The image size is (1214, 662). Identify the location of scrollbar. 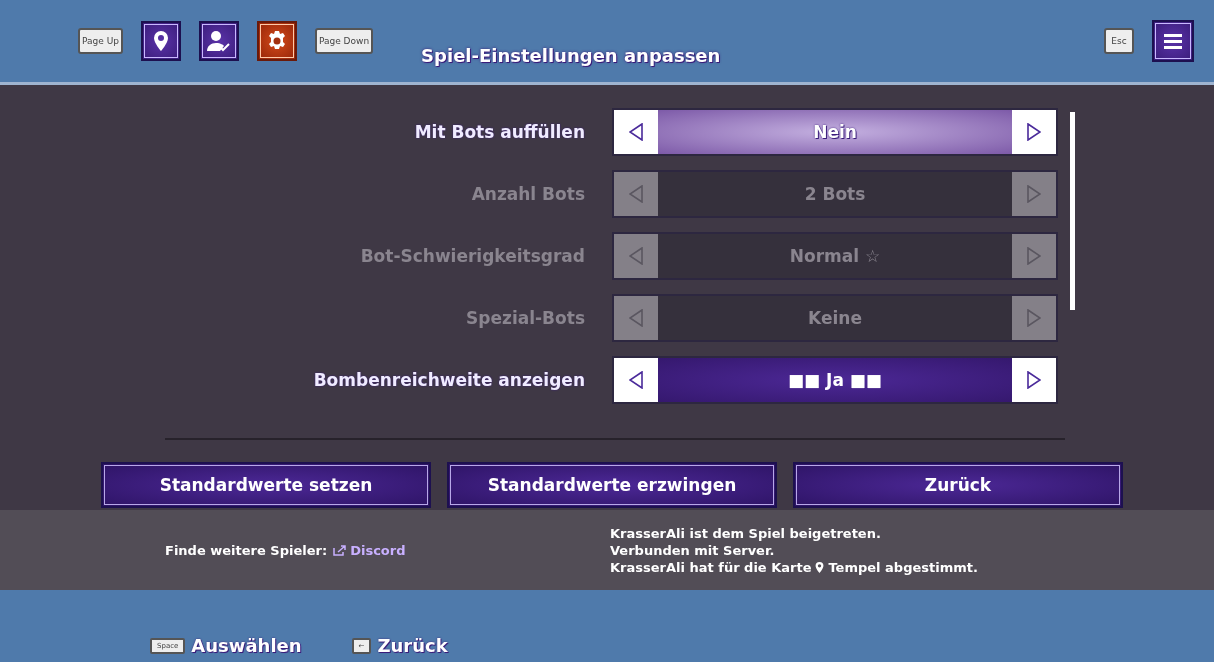
(1072, 211).